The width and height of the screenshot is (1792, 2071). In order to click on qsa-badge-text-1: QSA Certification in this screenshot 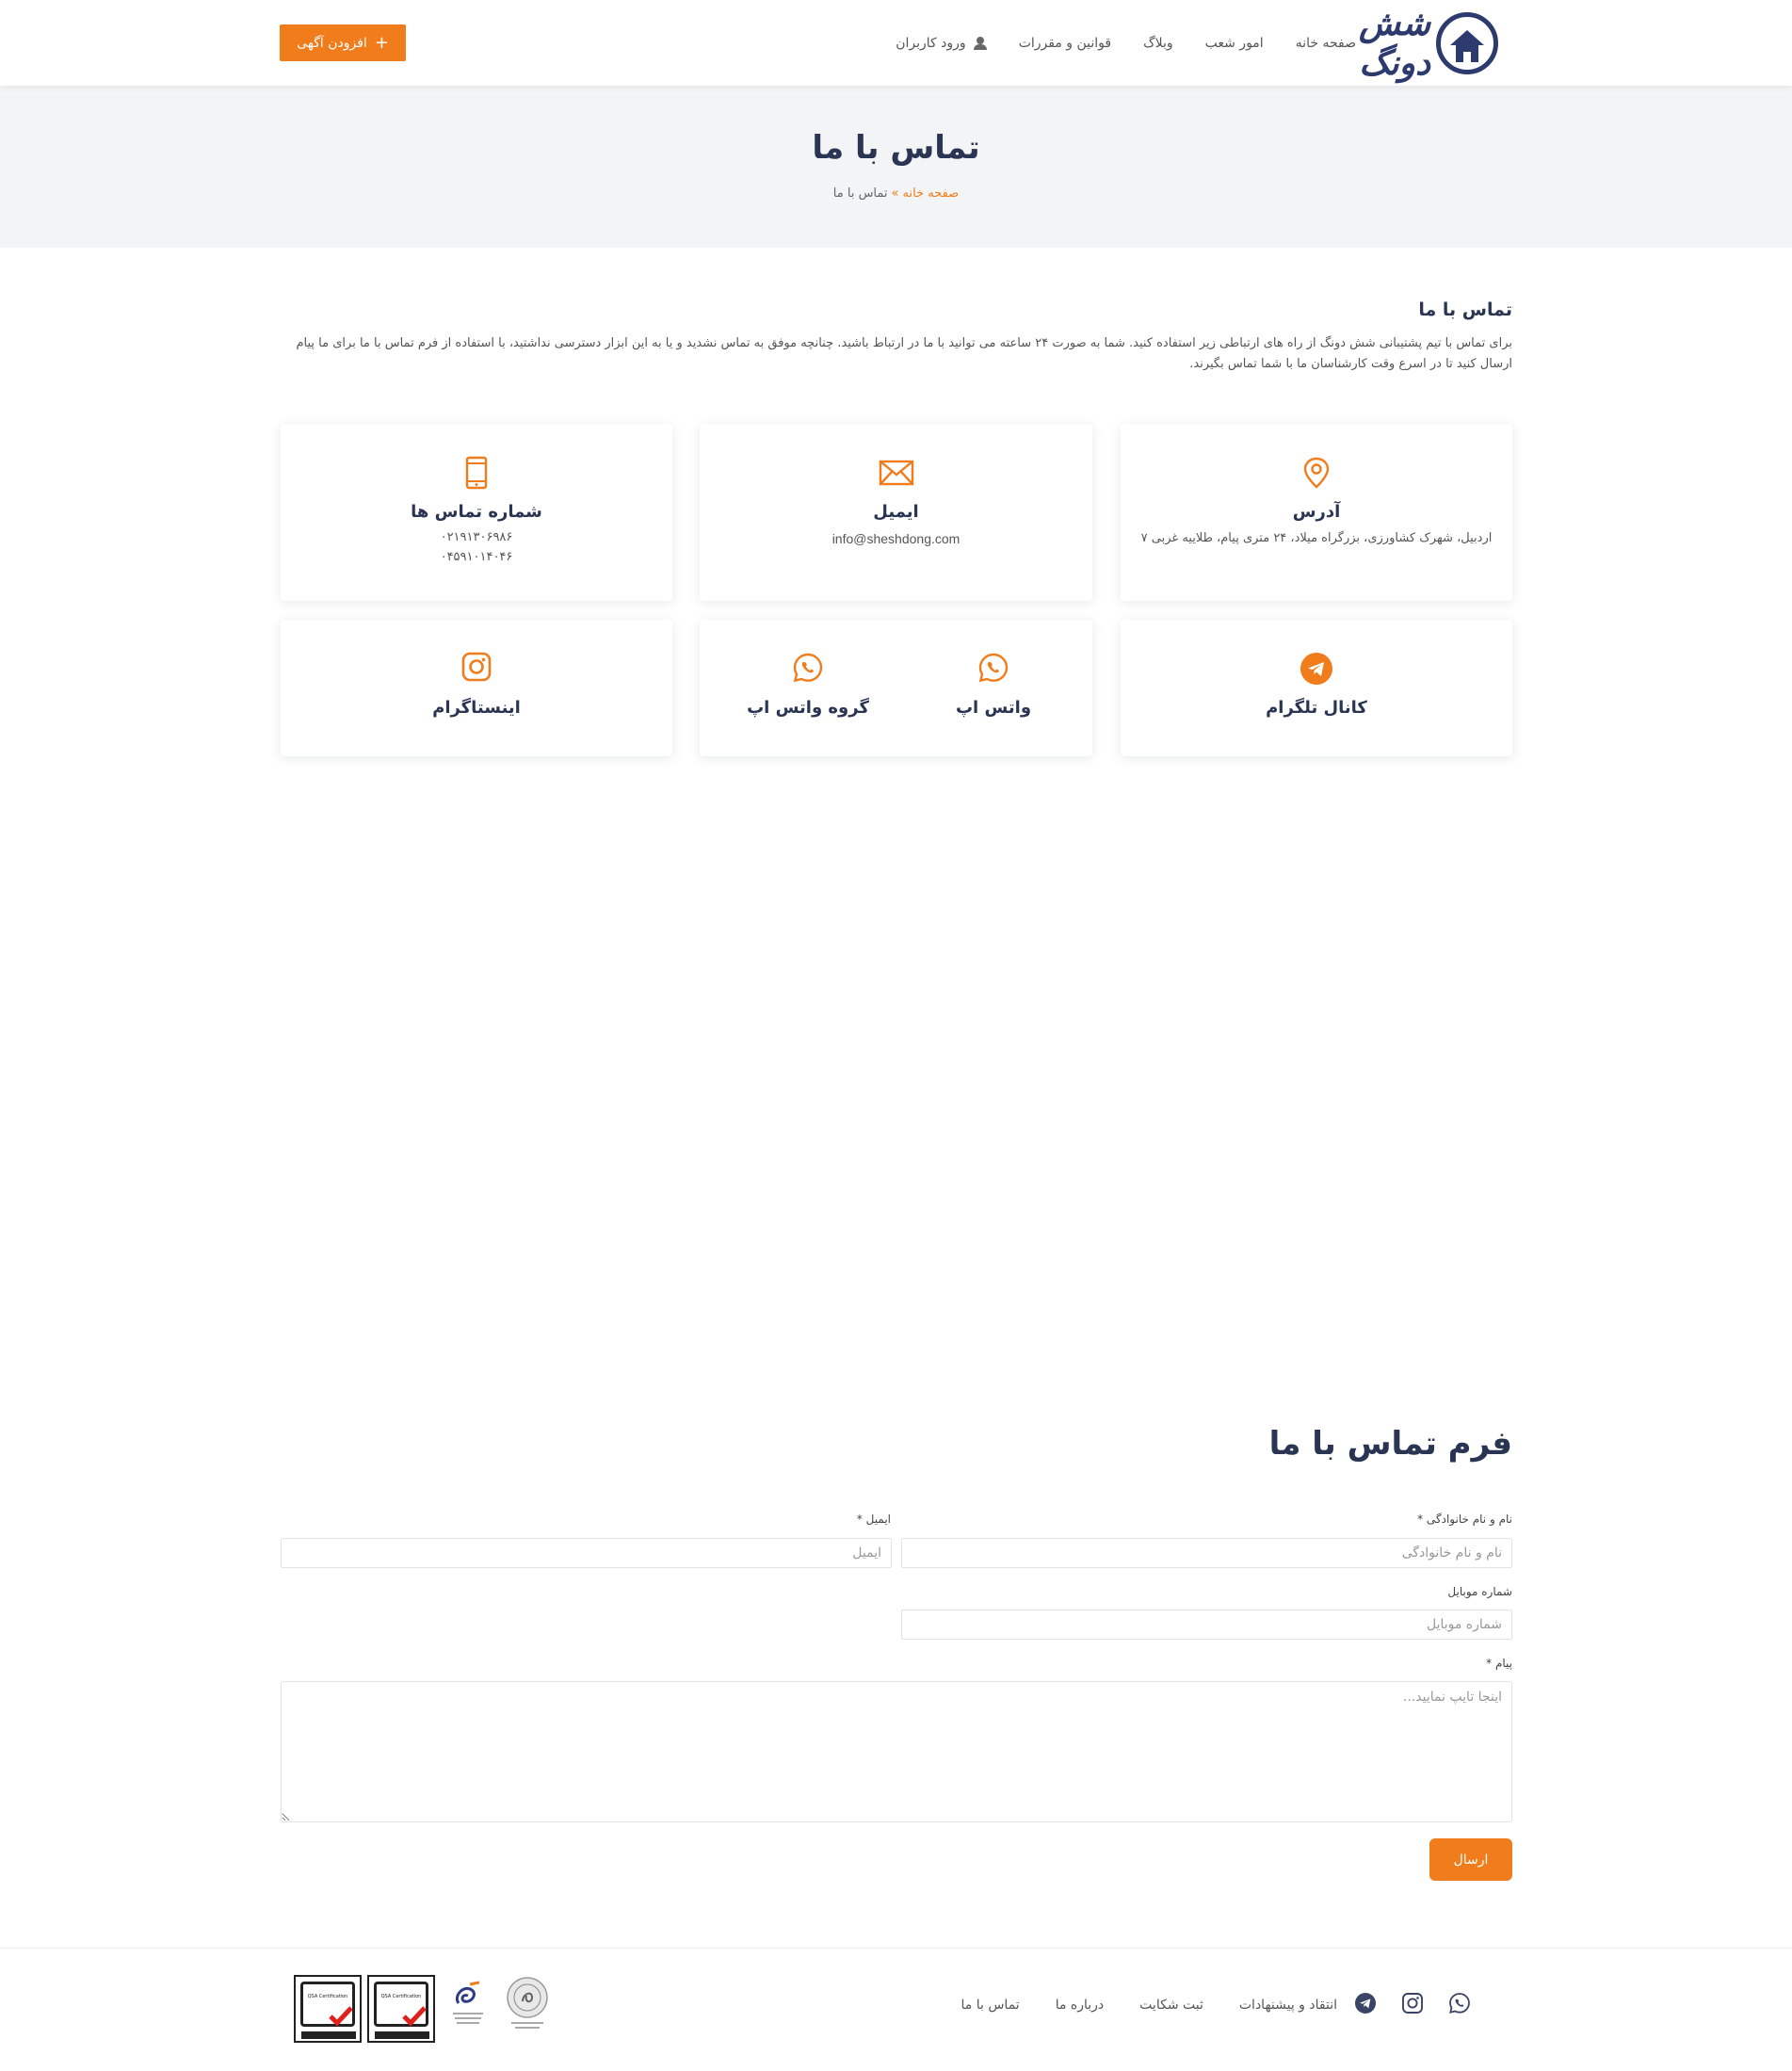, I will do `click(401, 1996)`.